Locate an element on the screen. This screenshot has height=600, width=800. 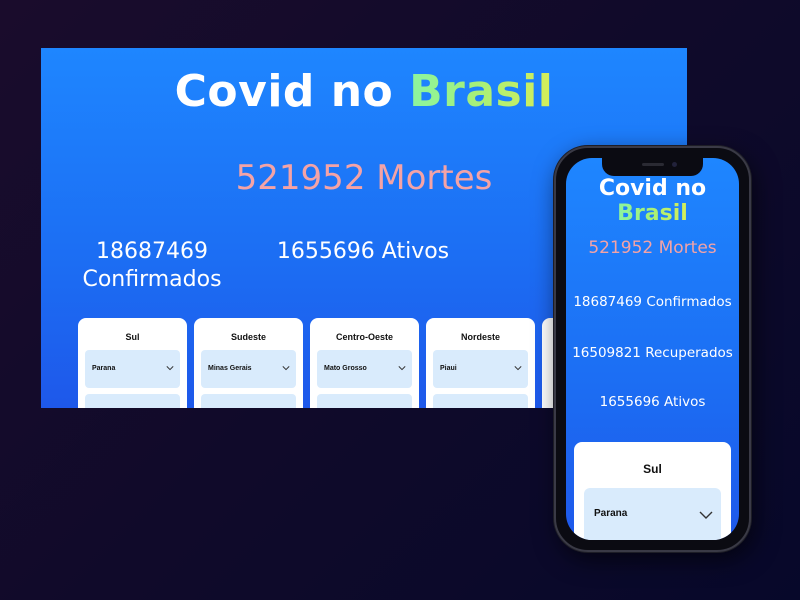
active-stat: 1655696 Ativos is located at coordinates (363, 251).